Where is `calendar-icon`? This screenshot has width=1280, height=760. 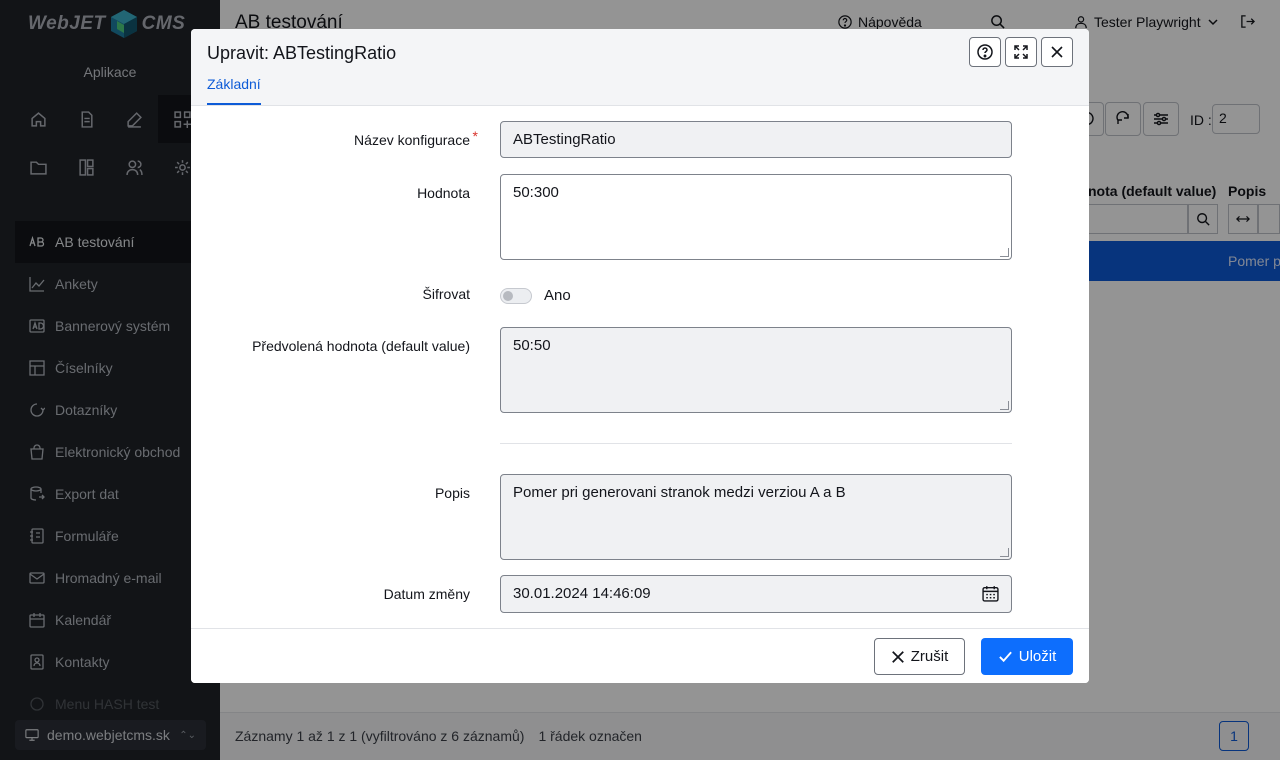
calendar-icon is located at coordinates (990, 593).